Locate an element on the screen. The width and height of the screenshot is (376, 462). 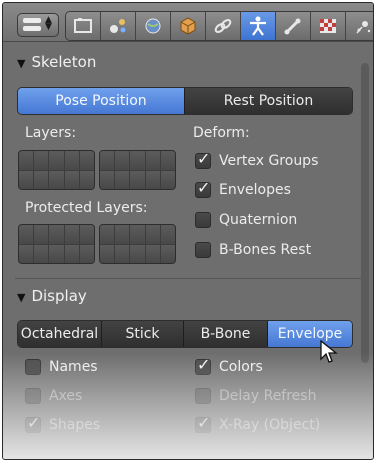
armature-data-icon is located at coordinates (258, 26).